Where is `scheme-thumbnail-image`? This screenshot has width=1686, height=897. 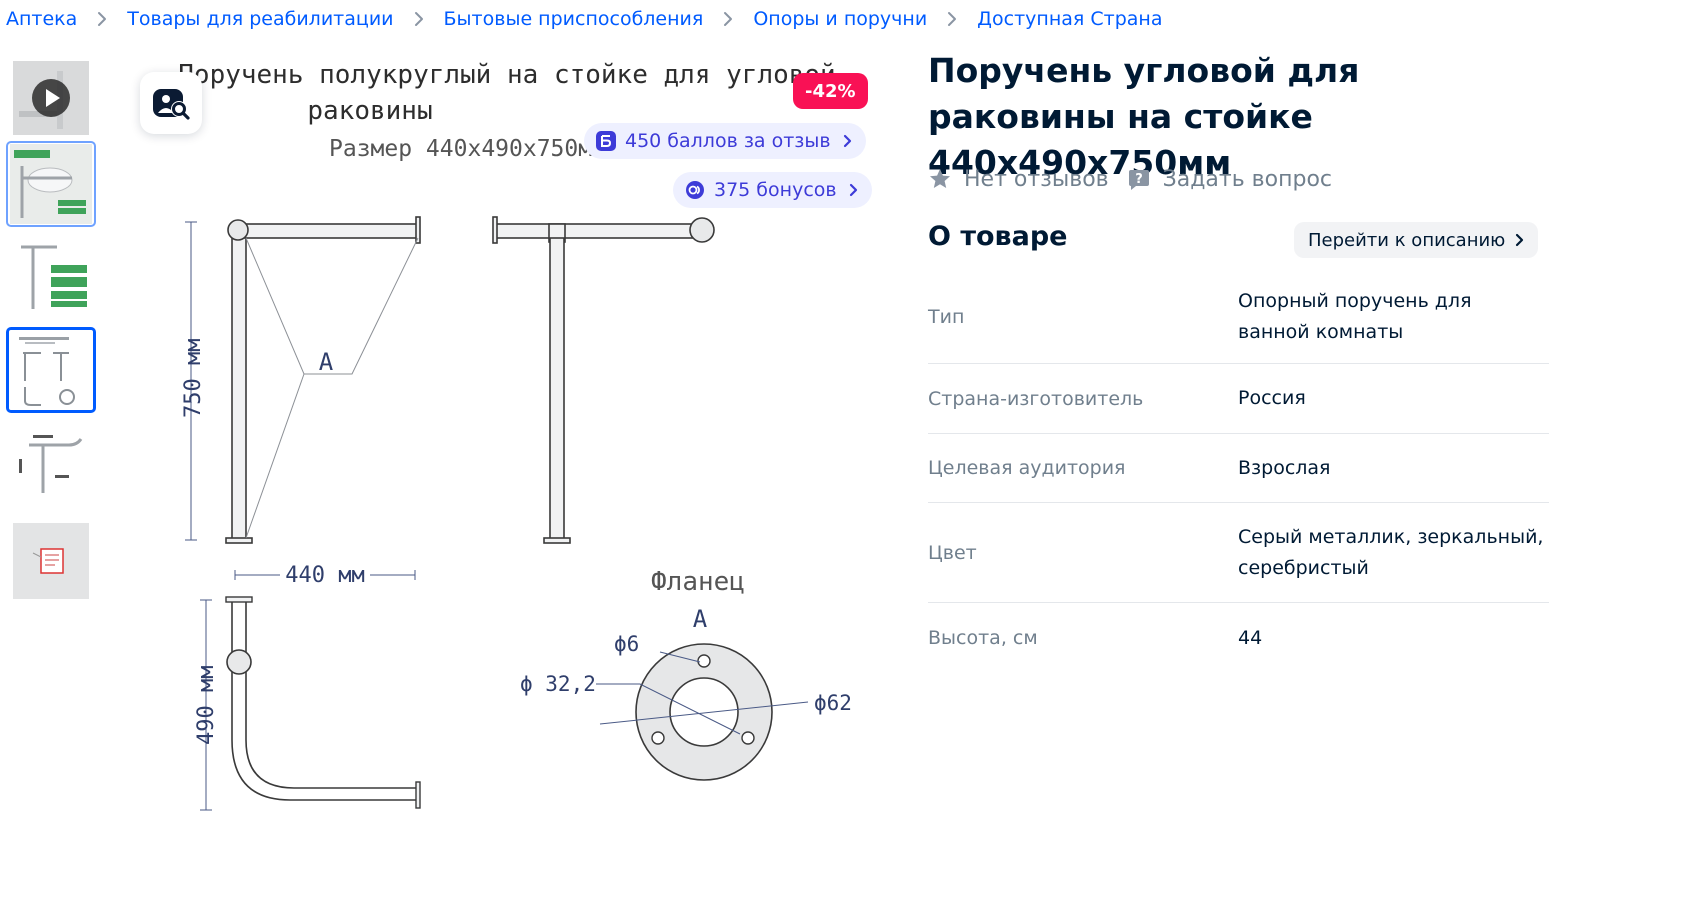
scheme-thumbnail-image is located at coordinates (51, 276).